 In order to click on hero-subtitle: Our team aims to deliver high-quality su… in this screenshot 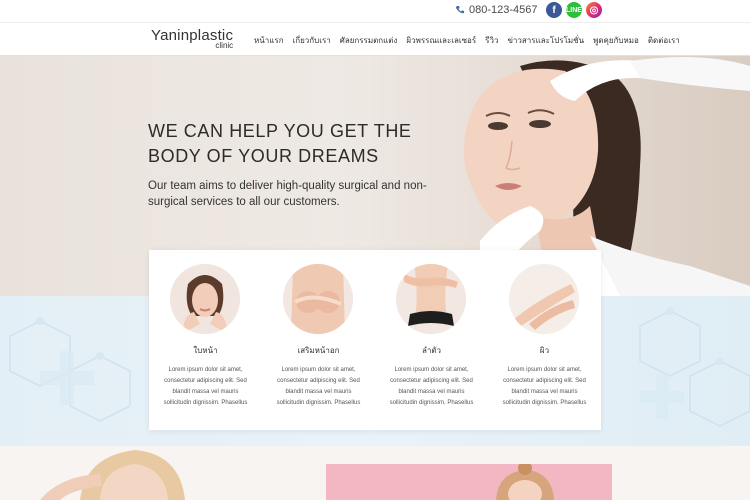, I will do `click(287, 194)`.